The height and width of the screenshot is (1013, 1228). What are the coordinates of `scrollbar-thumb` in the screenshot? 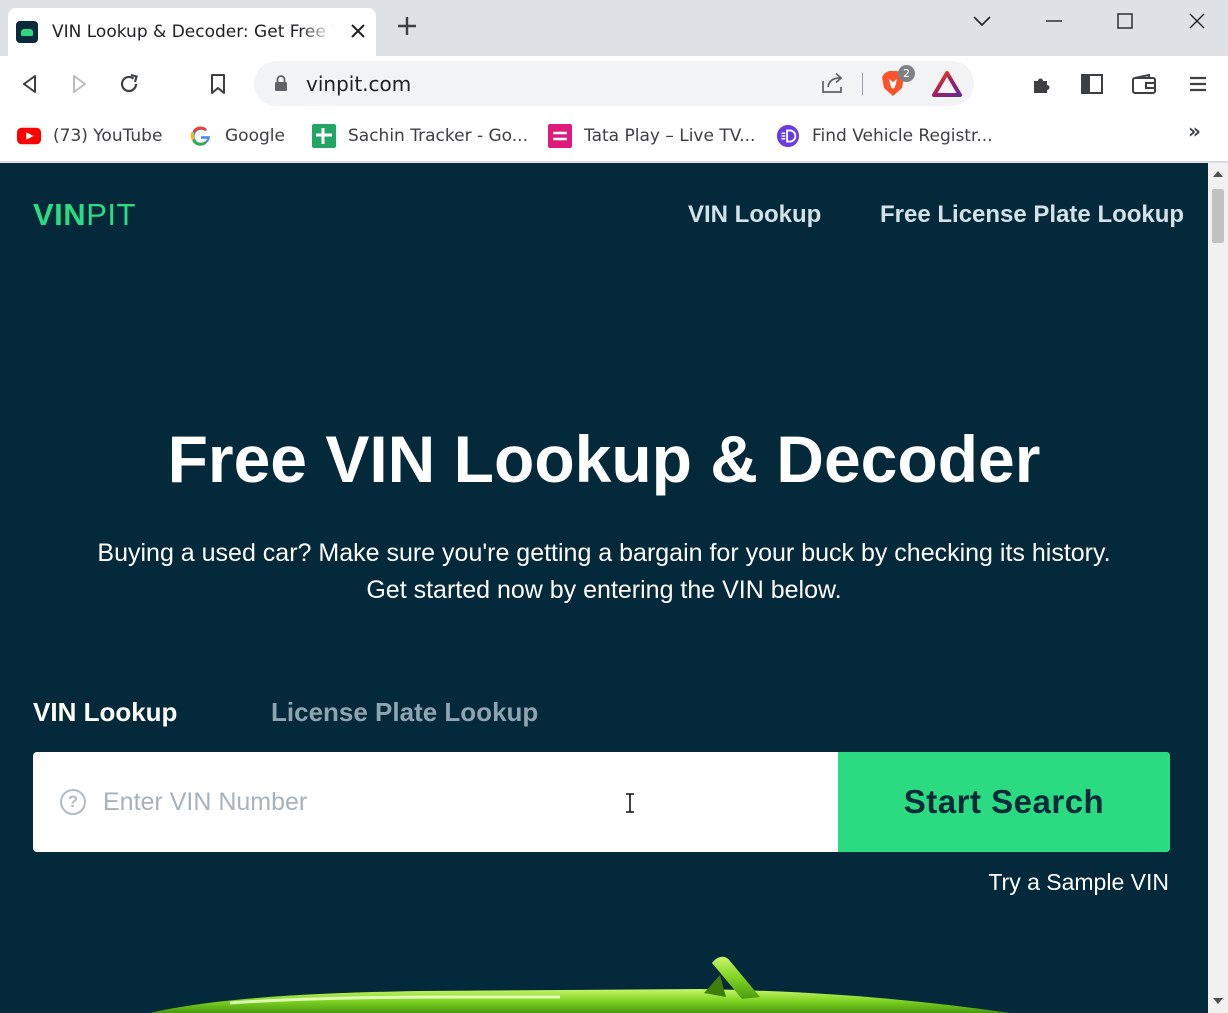 It's located at (1218, 216).